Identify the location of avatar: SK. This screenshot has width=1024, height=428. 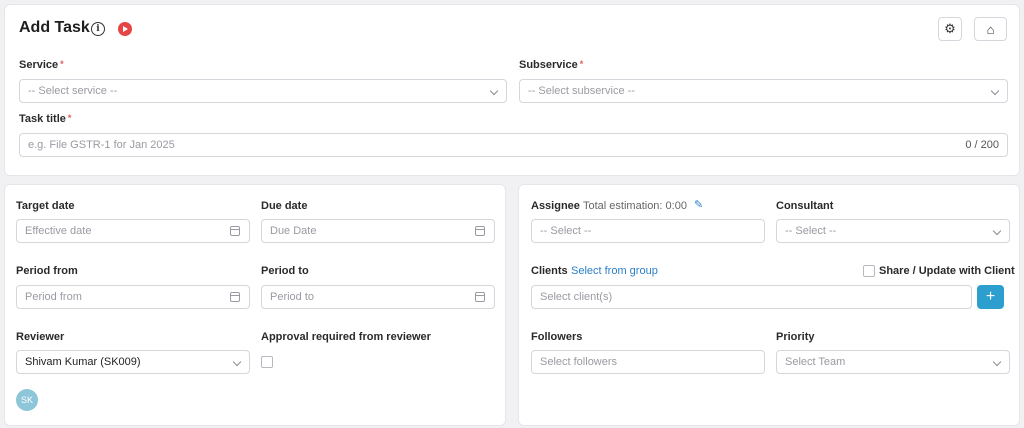
(27, 400).